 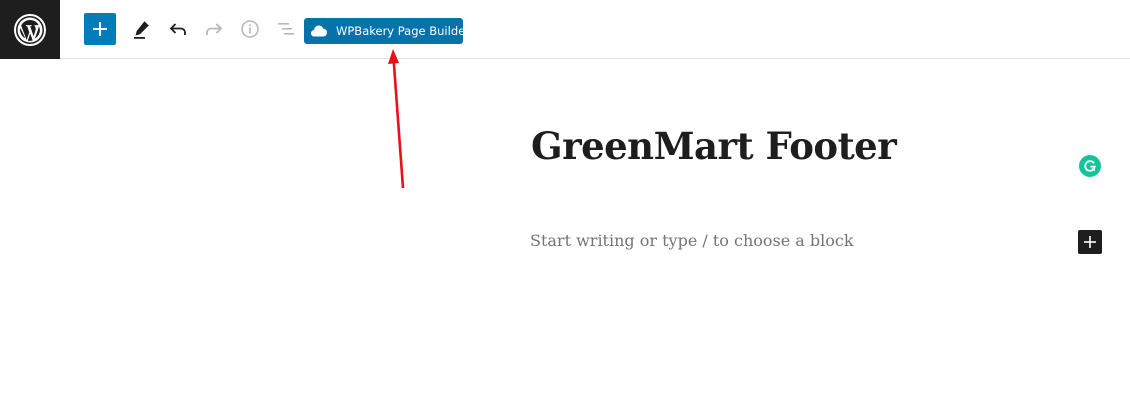 What do you see at coordinates (714, 146) in the screenshot?
I see `post-title: GreenMart Footer` at bounding box center [714, 146].